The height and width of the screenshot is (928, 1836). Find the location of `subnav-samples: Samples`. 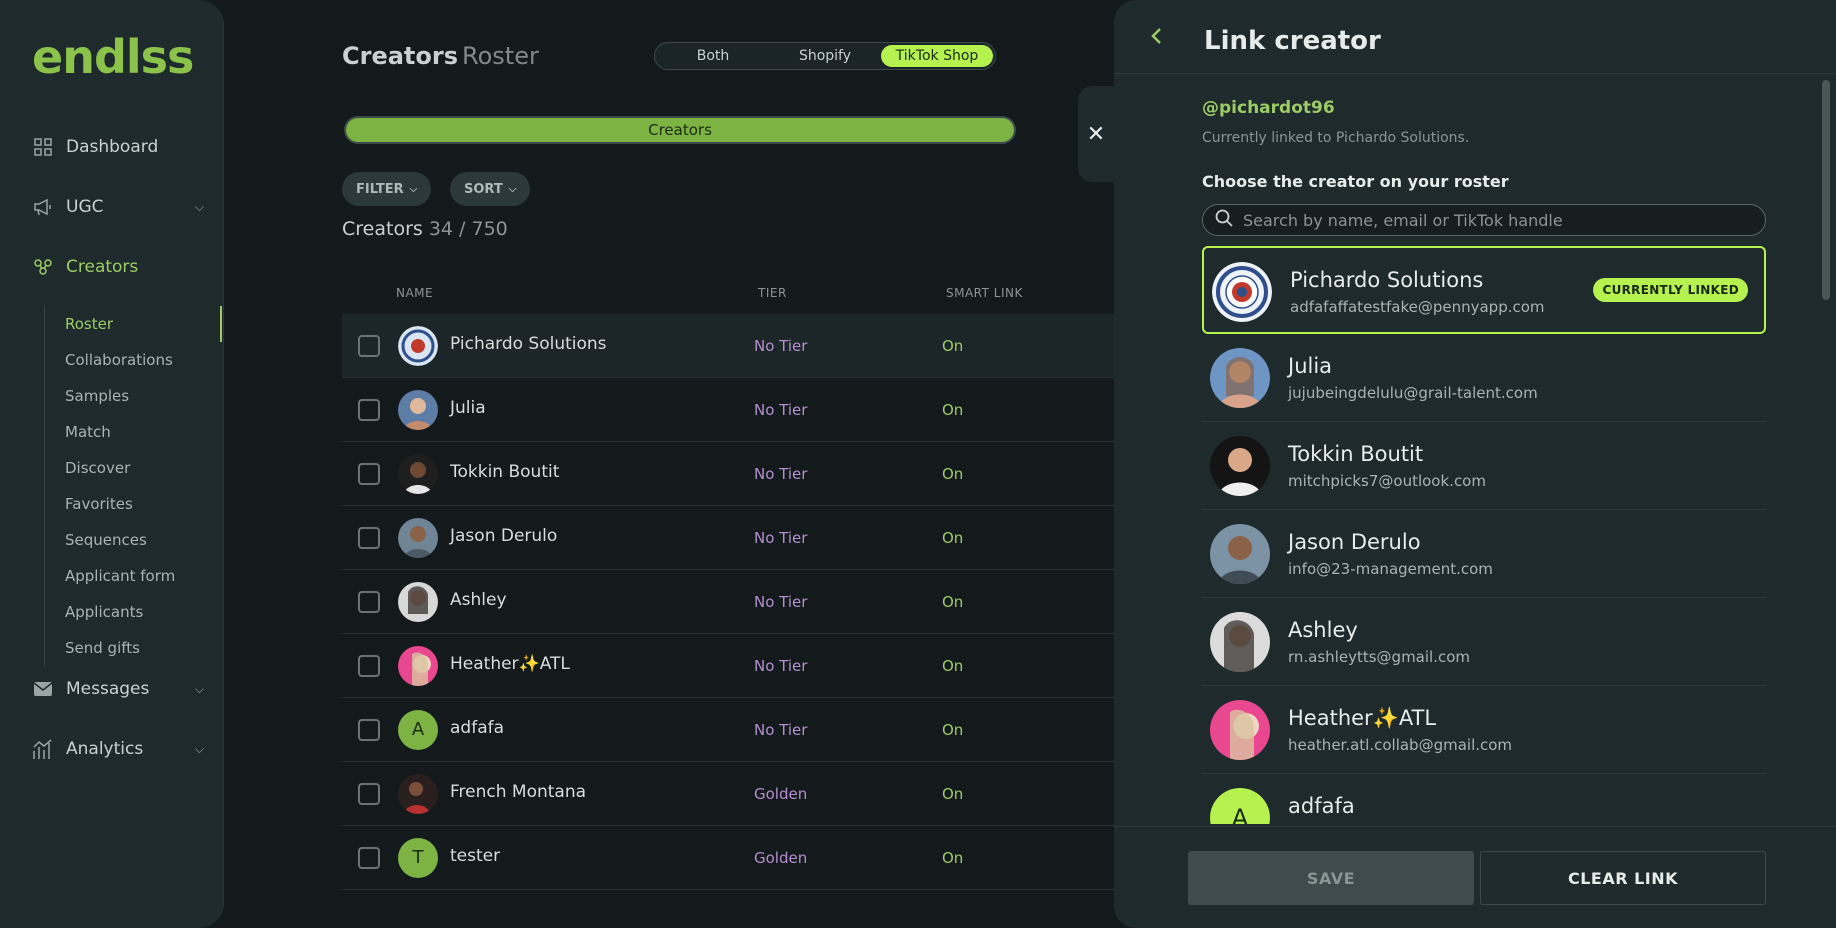

subnav-samples: Samples is located at coordinates (134, 396).